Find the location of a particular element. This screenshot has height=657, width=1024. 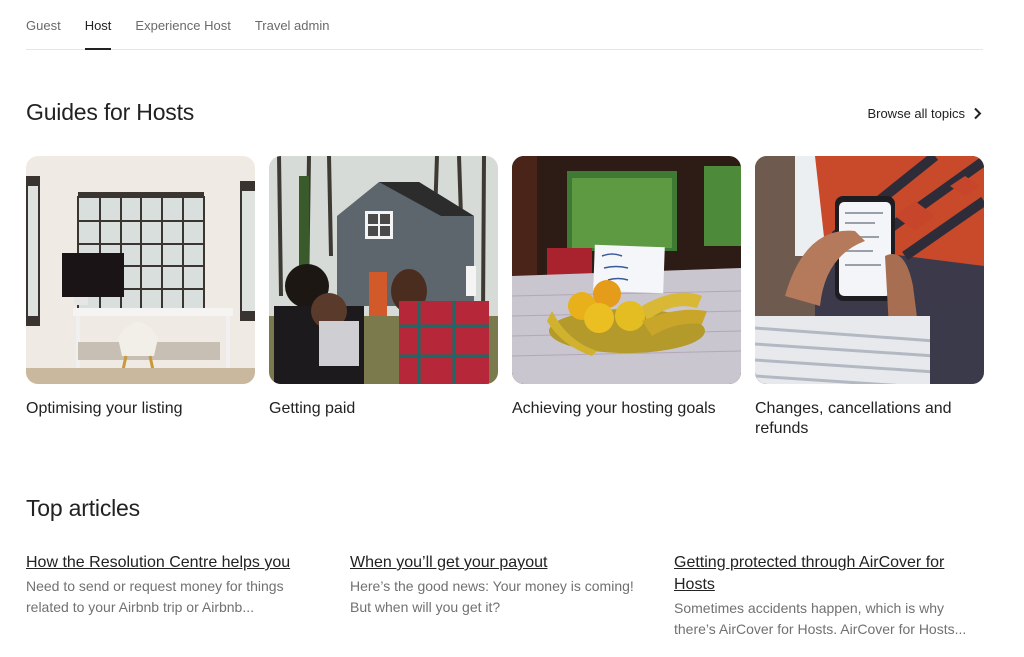

article-title-link: How the Resolution Centre helps you is located at coordinates (176, 563).